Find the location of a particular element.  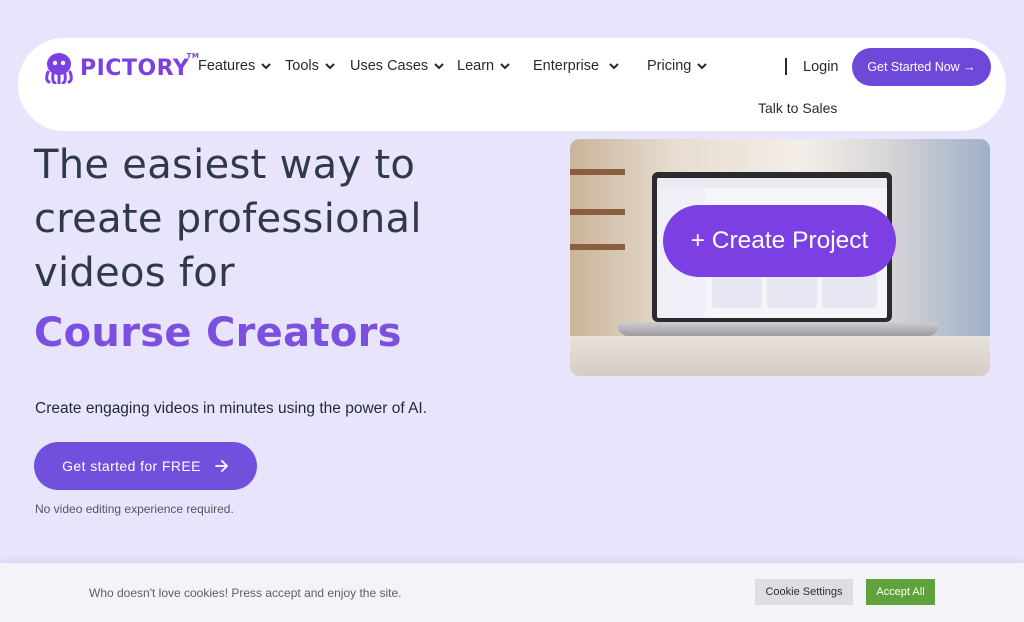

app-preview-toolbar is located at coordinates (772, 183).